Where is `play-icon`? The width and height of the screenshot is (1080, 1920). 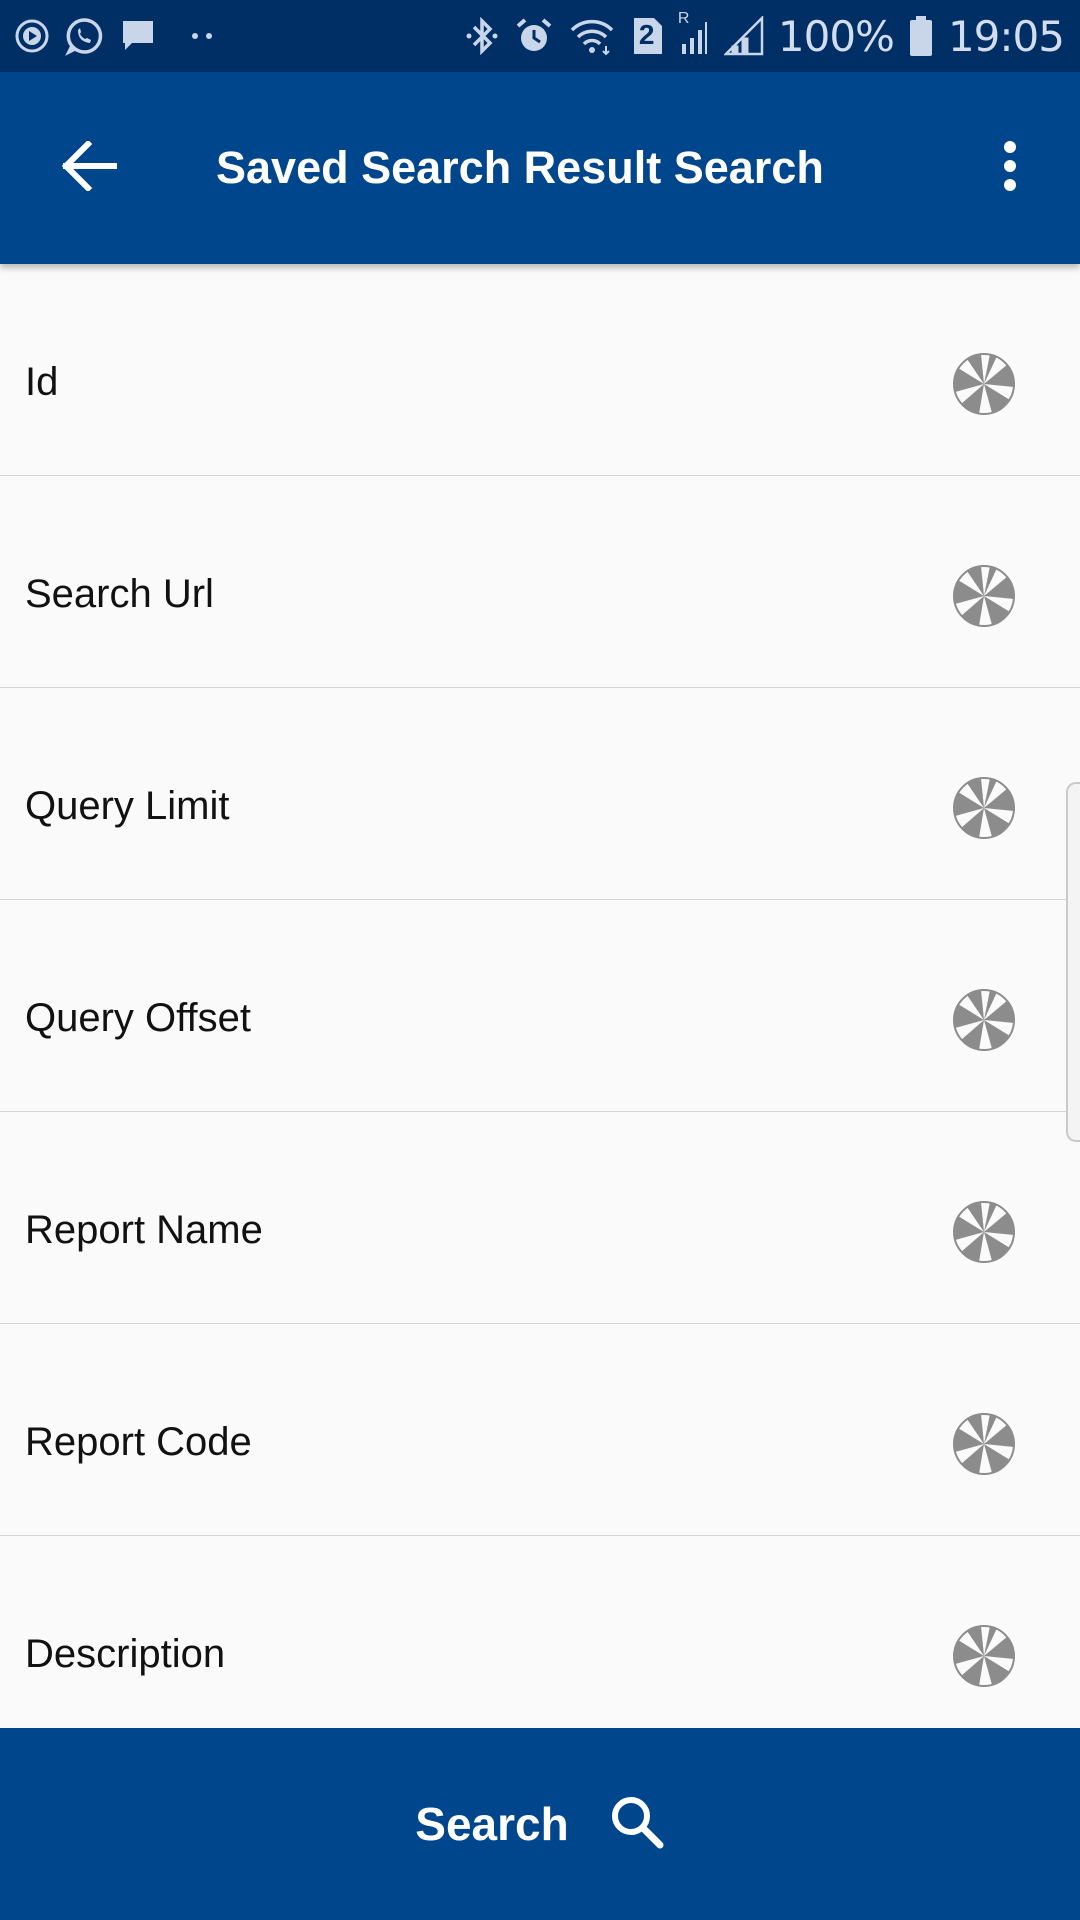
play-icon is located at coordinates (32, 36).